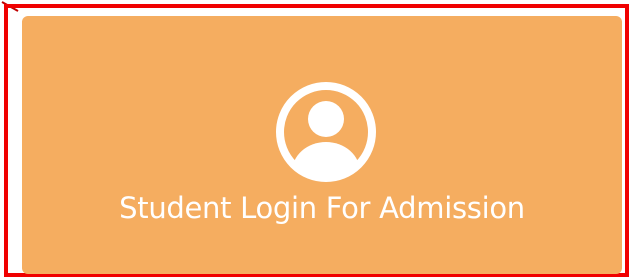 The height and width of the screenshot is (277, 631). What do you see at coordinates (326, 132) in the screenshot?
I see `user-circle-icon` at bounding box center [326, 132].